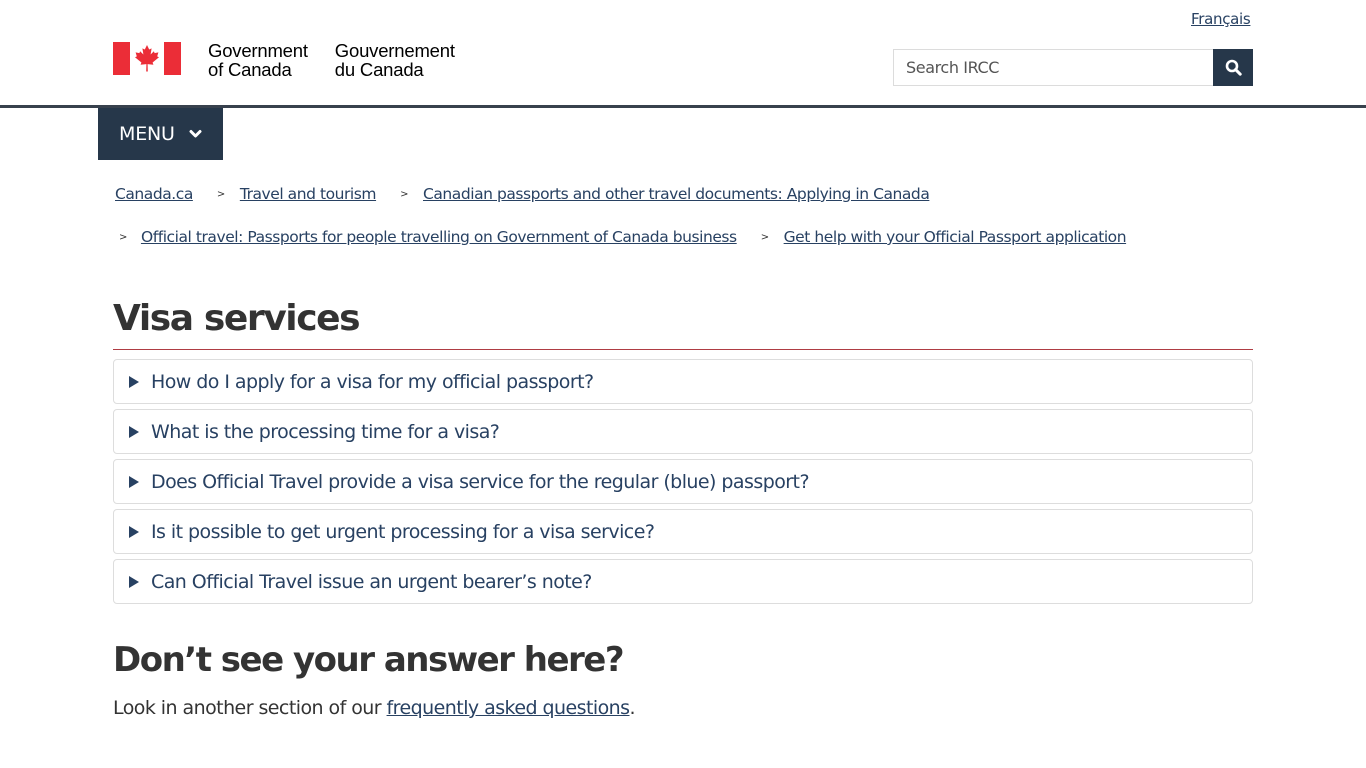 This screenshot has width=1366, height=768. I want to click on search-button, so click(1233, 67).